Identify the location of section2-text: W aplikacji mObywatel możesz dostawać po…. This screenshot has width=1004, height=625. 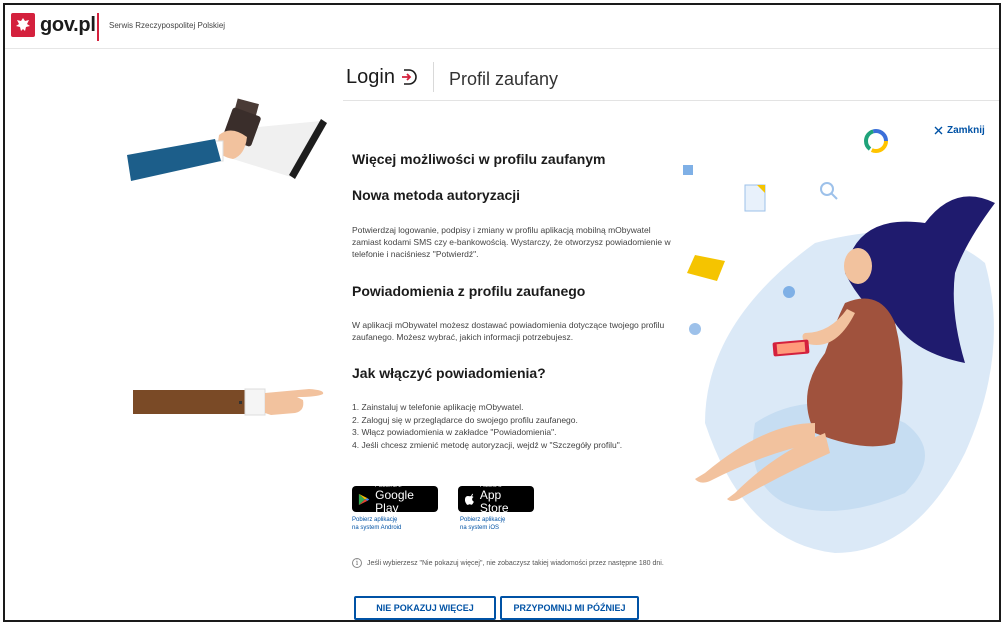
(508, 331).